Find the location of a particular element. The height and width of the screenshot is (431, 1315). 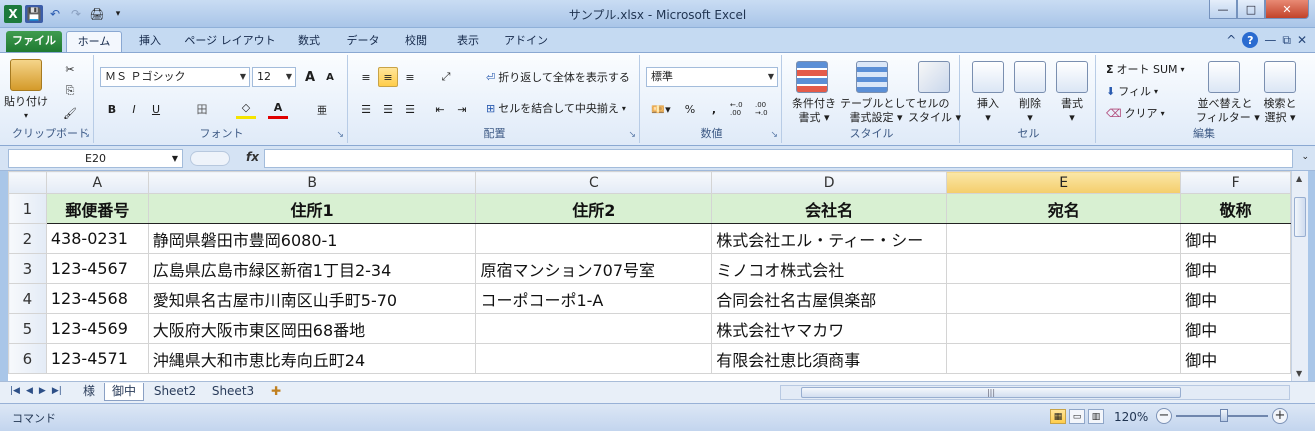

cell: 郵便番号 is located at coordinates (97, 208).